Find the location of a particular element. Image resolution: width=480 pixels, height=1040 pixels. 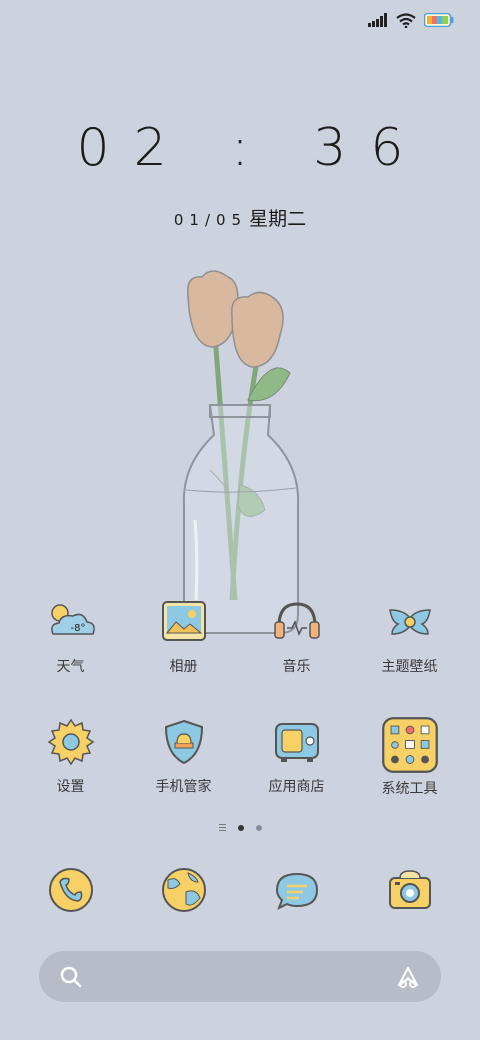

phone-icon is located at coordinates (70, 890).